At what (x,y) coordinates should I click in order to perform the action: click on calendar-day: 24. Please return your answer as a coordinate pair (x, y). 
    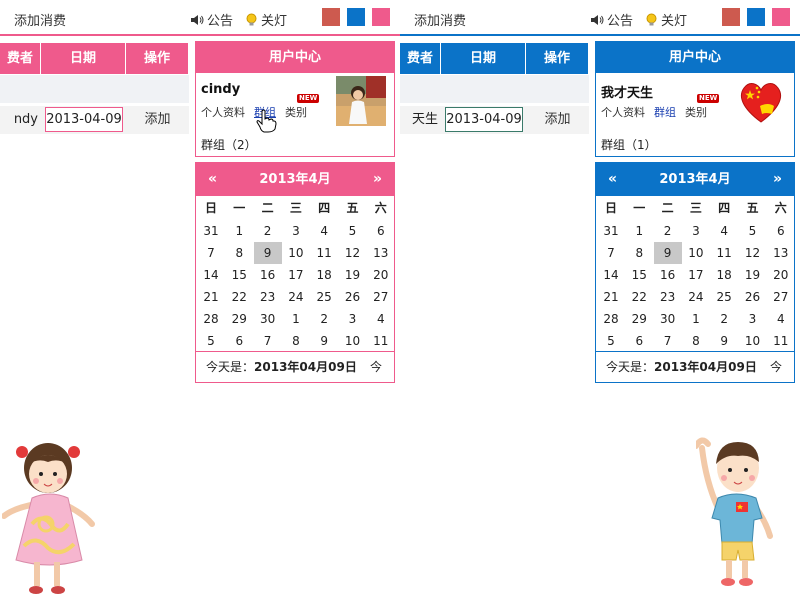
    Looking at the image, I should click on (696, 297).